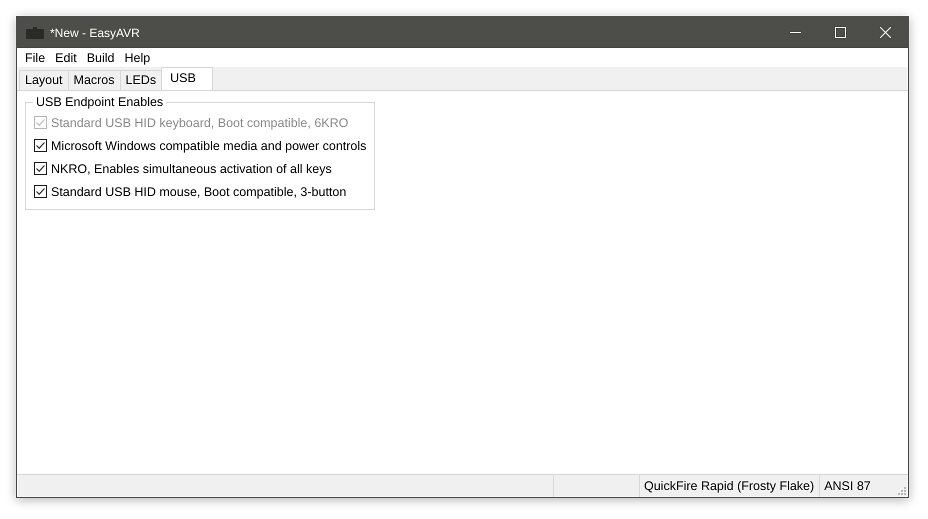  I want to click on menu-item: Edit, so click(66, 57).